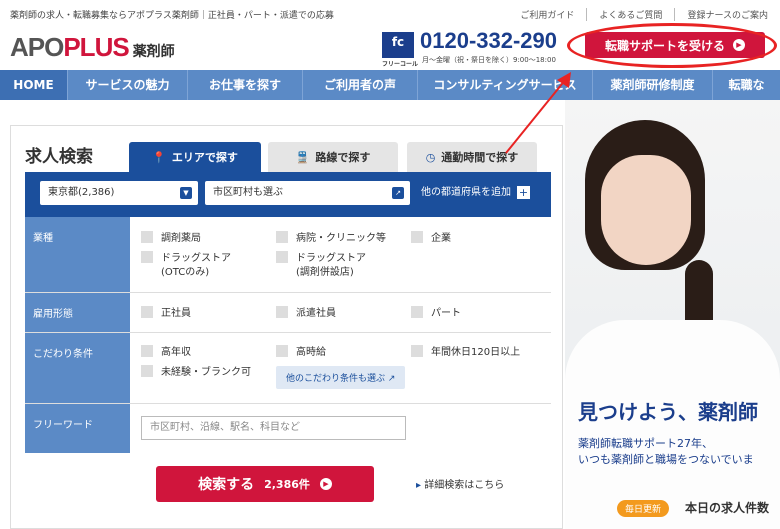  I want to click on option-hospital: 病院・クリニック等, so click(331, 238).